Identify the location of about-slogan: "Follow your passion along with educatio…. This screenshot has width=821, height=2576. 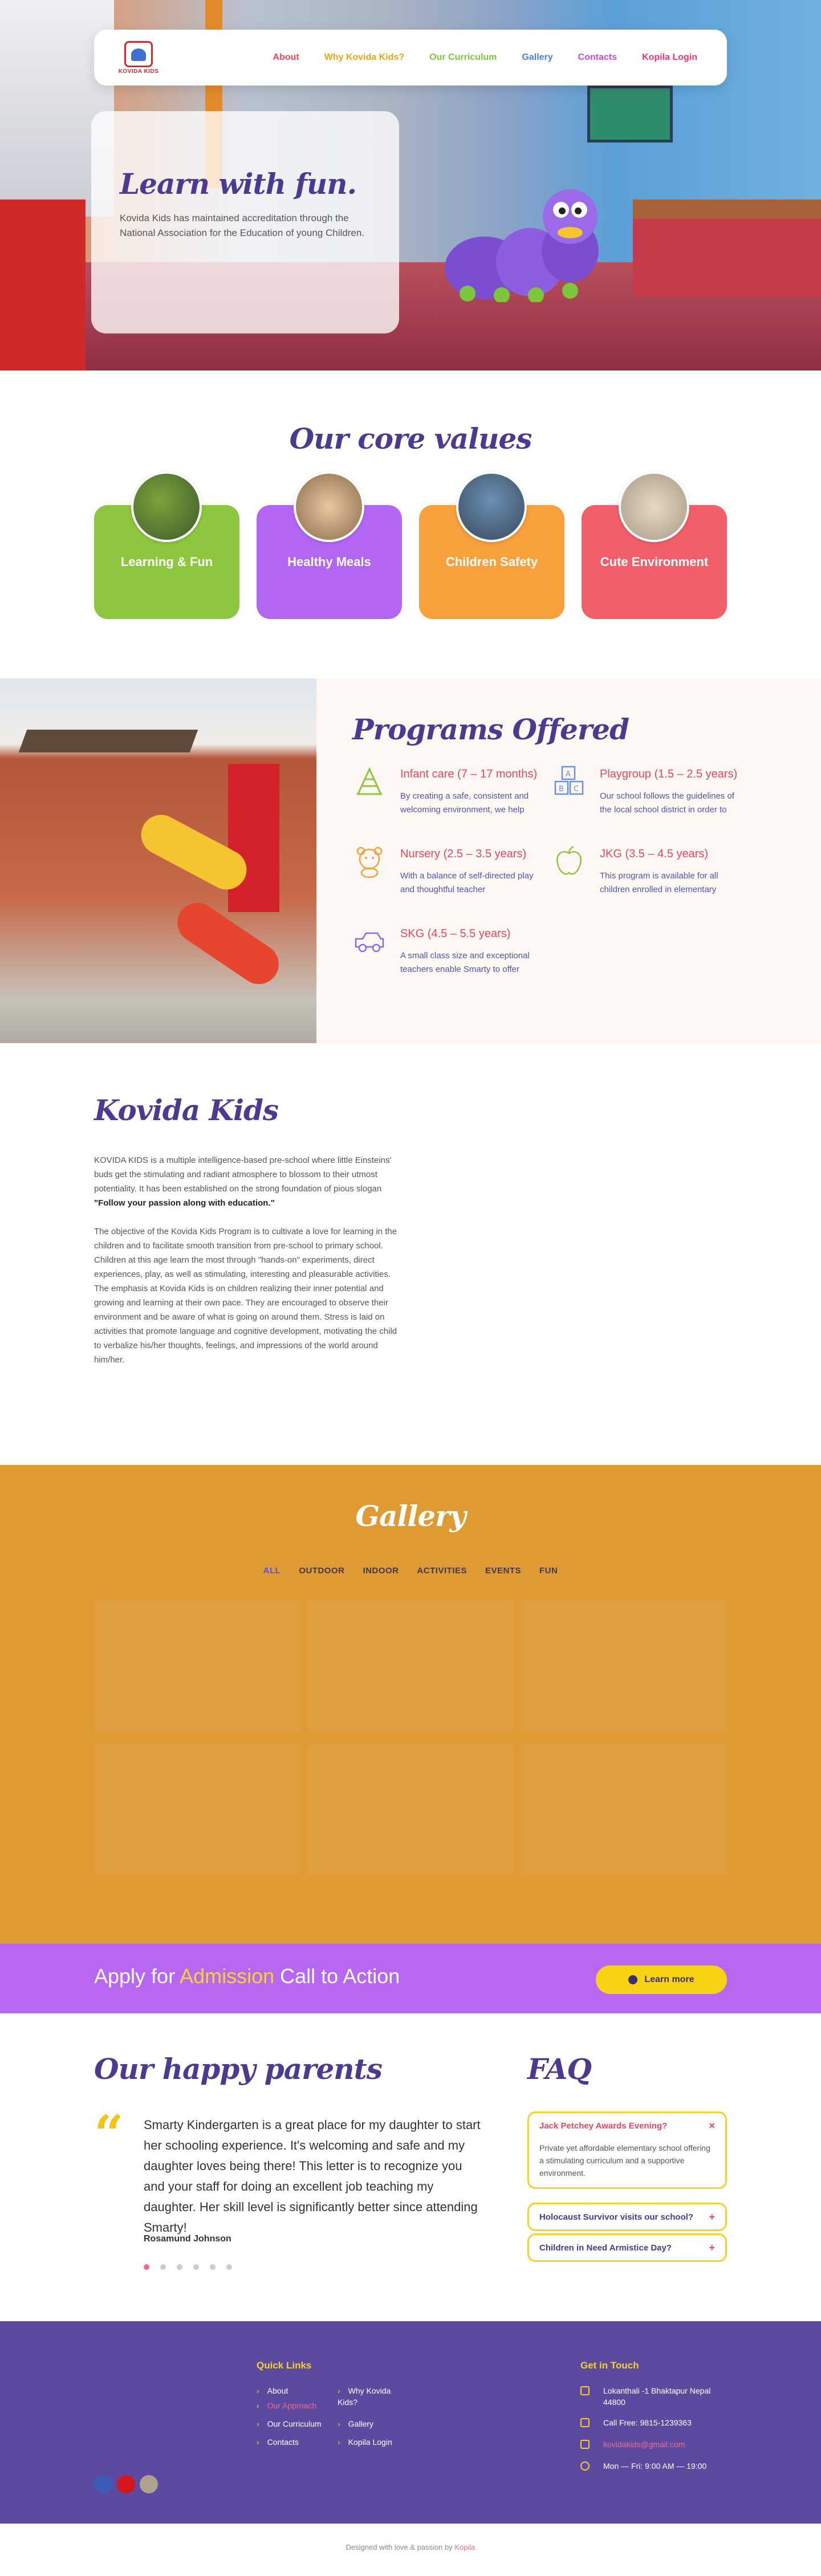
(184, 1203).